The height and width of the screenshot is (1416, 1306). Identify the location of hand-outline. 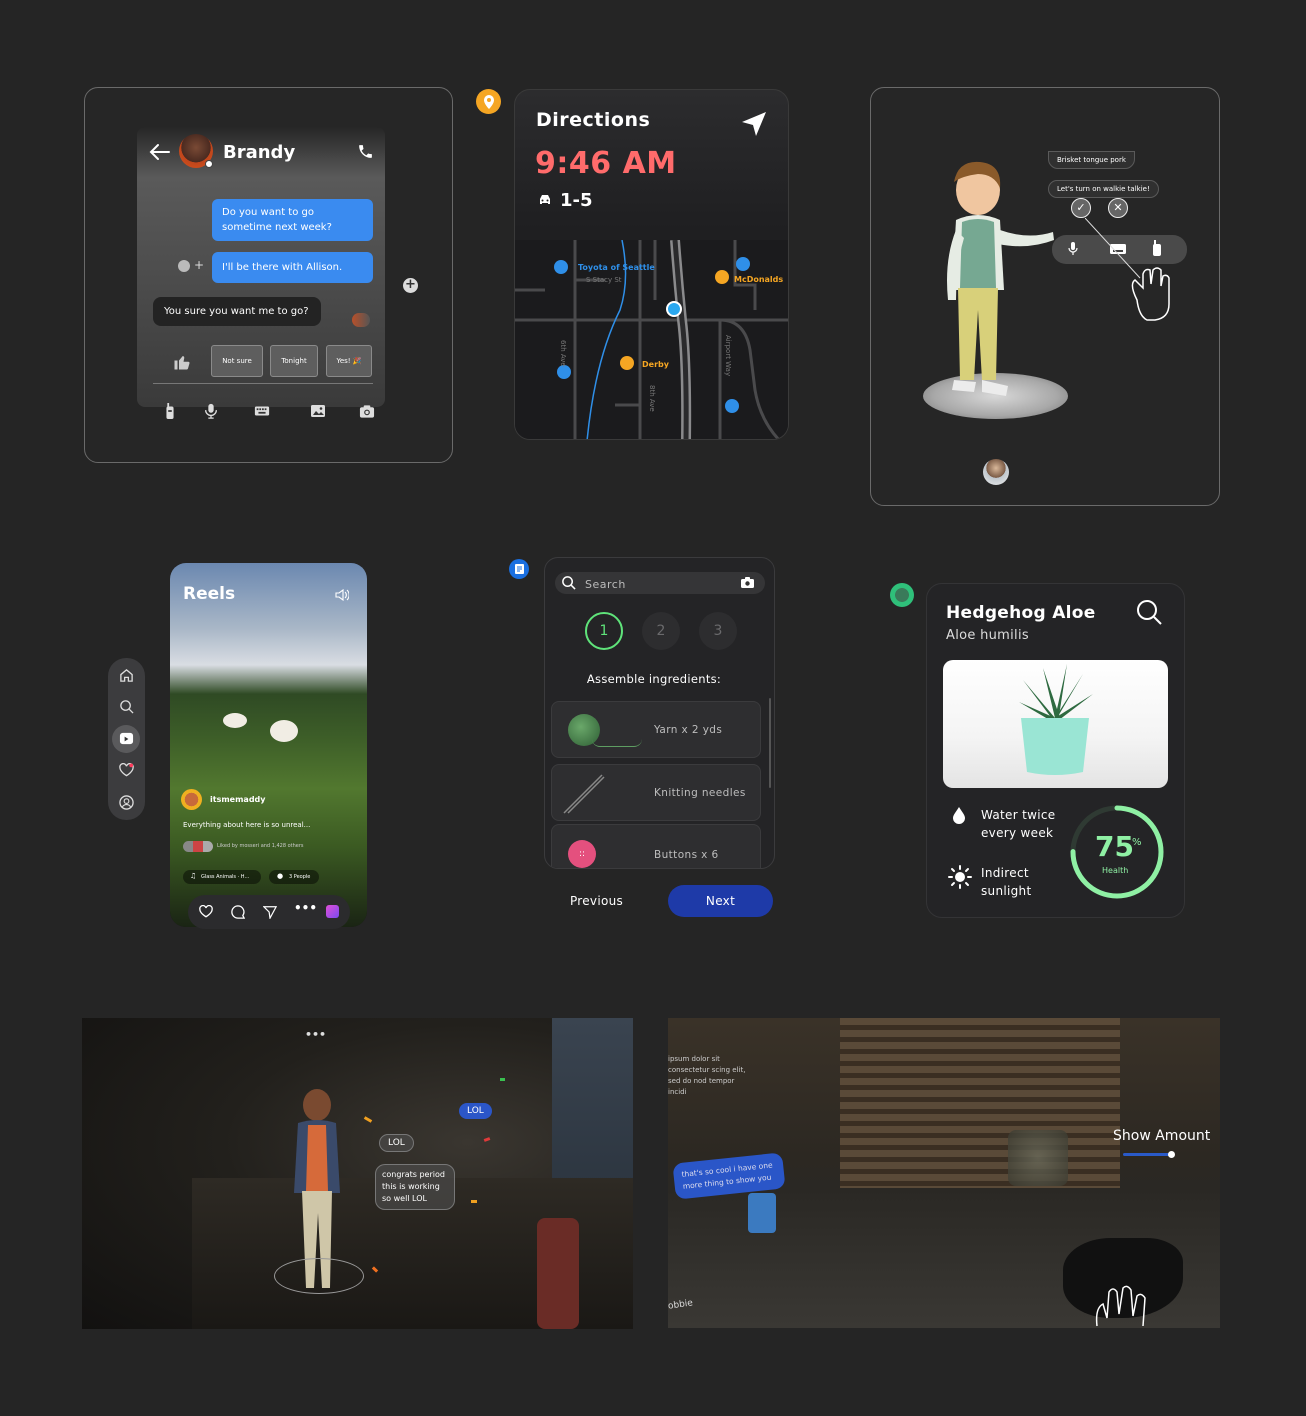
(1120, 1306).